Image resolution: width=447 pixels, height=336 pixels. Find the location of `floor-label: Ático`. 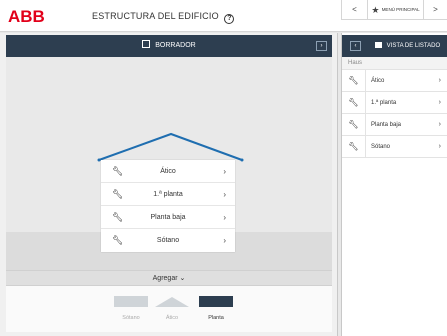

floor-label: Ático is located at coordinates (168, 171).